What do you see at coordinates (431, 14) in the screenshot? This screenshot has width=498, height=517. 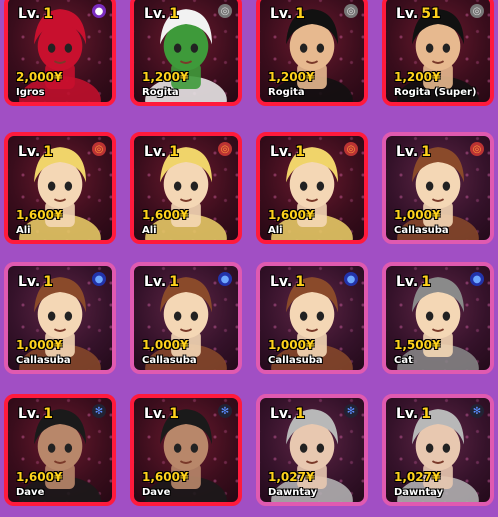 I see `level-value: 51` at bounding box center [431, 14].